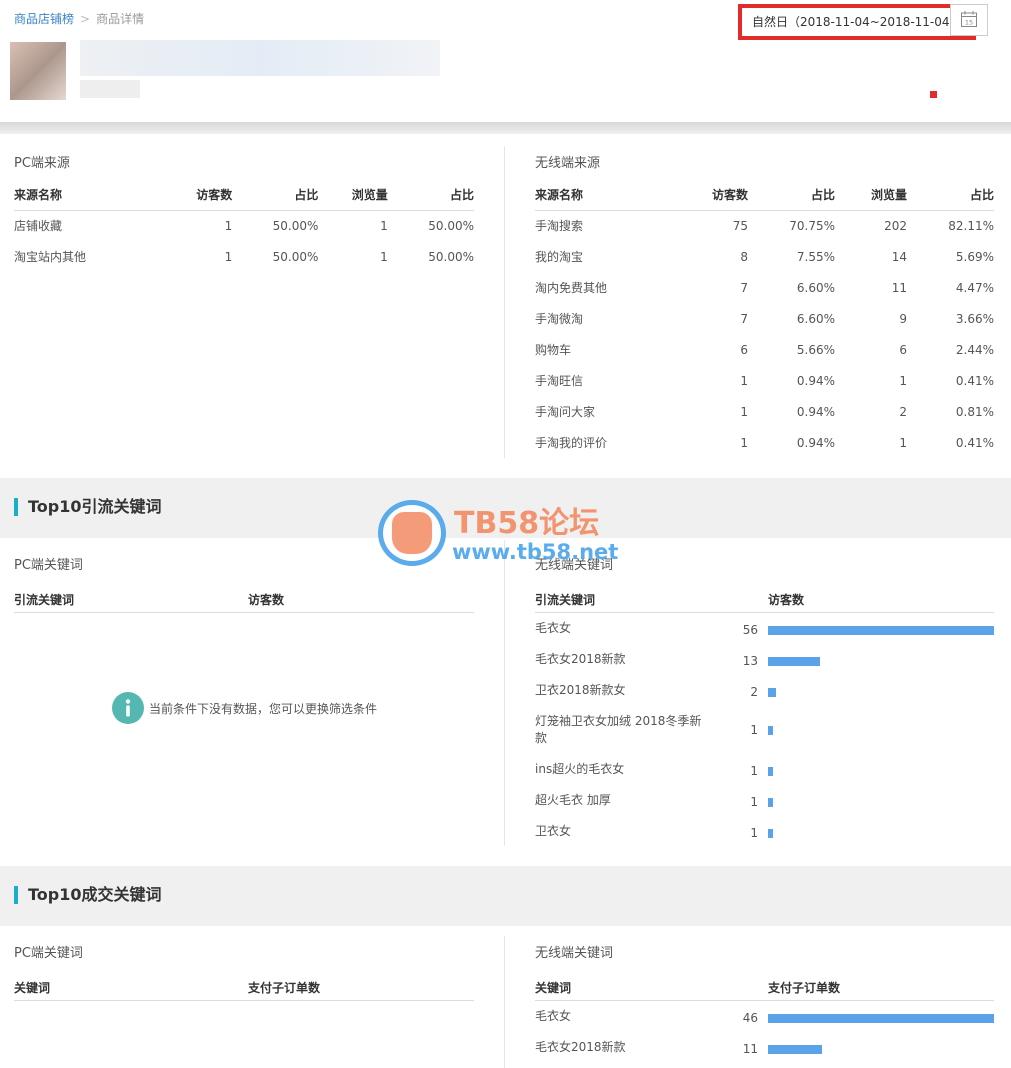  What do you see at coordinates (899, 256) in the screenshot?
I see `pageviews-cell: 14` at bounding box center [899, 256].